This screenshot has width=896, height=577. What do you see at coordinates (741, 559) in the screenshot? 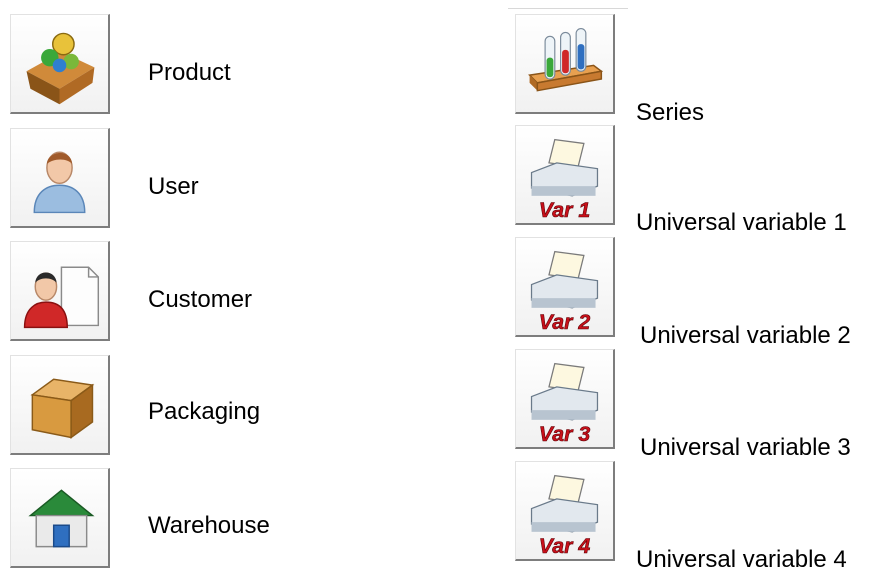
I see `universal-variable-4-label: Universal variable 4` at bounding box center [741, 559].